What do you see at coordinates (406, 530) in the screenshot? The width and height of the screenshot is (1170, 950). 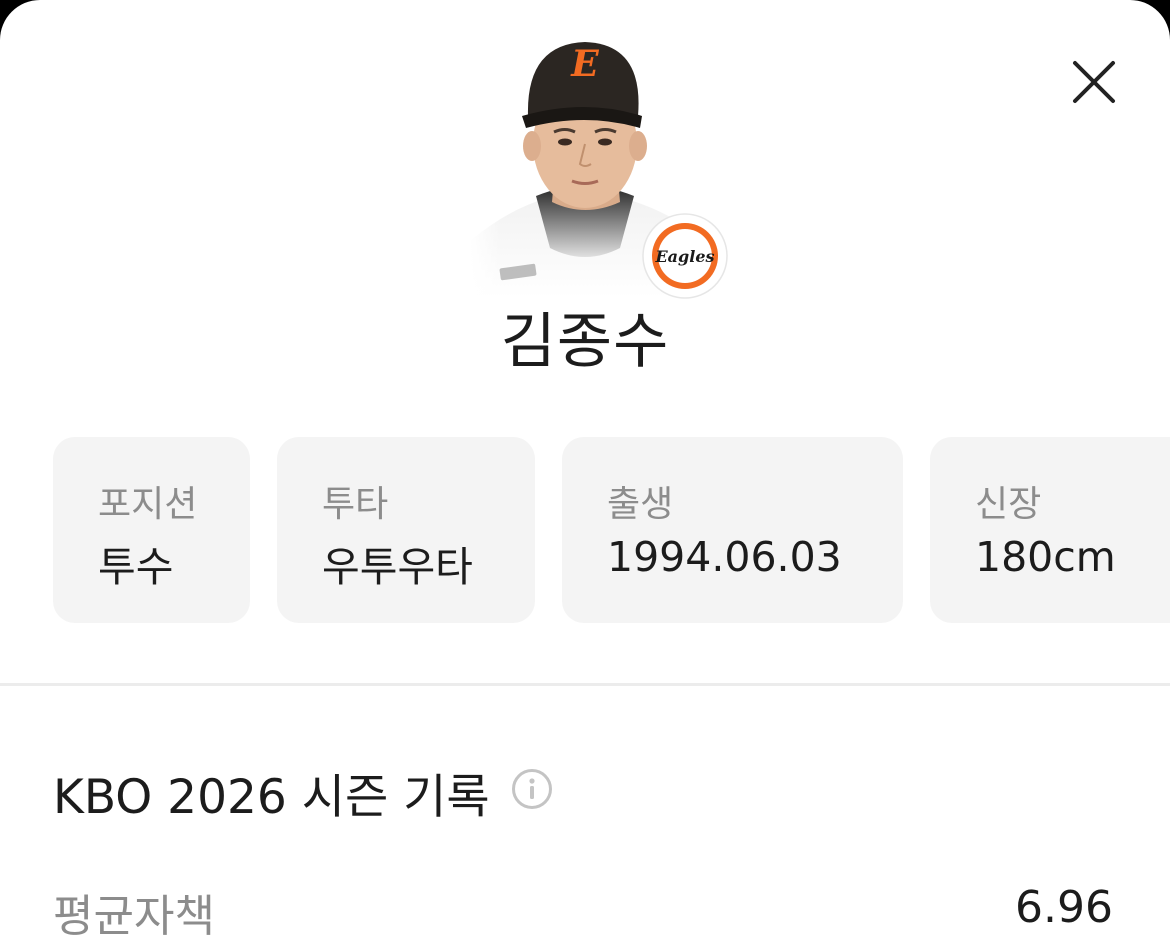 I see `info-card-bats-throws: 투타 우투우타` at bounding box center [406, 530].